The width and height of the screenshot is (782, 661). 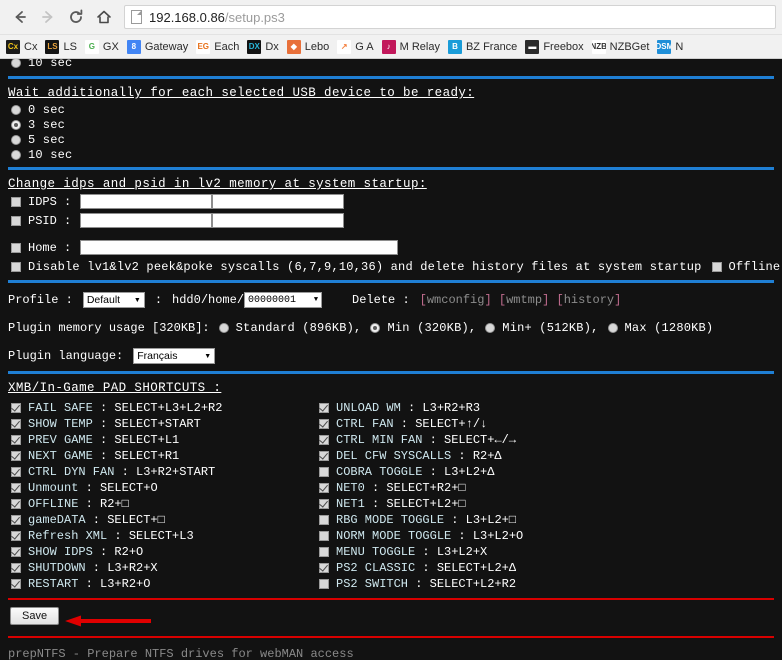 What do you see at coordinates (239, 247) in the screenshot?
I see `home-field` at bounding box center [239, 247].